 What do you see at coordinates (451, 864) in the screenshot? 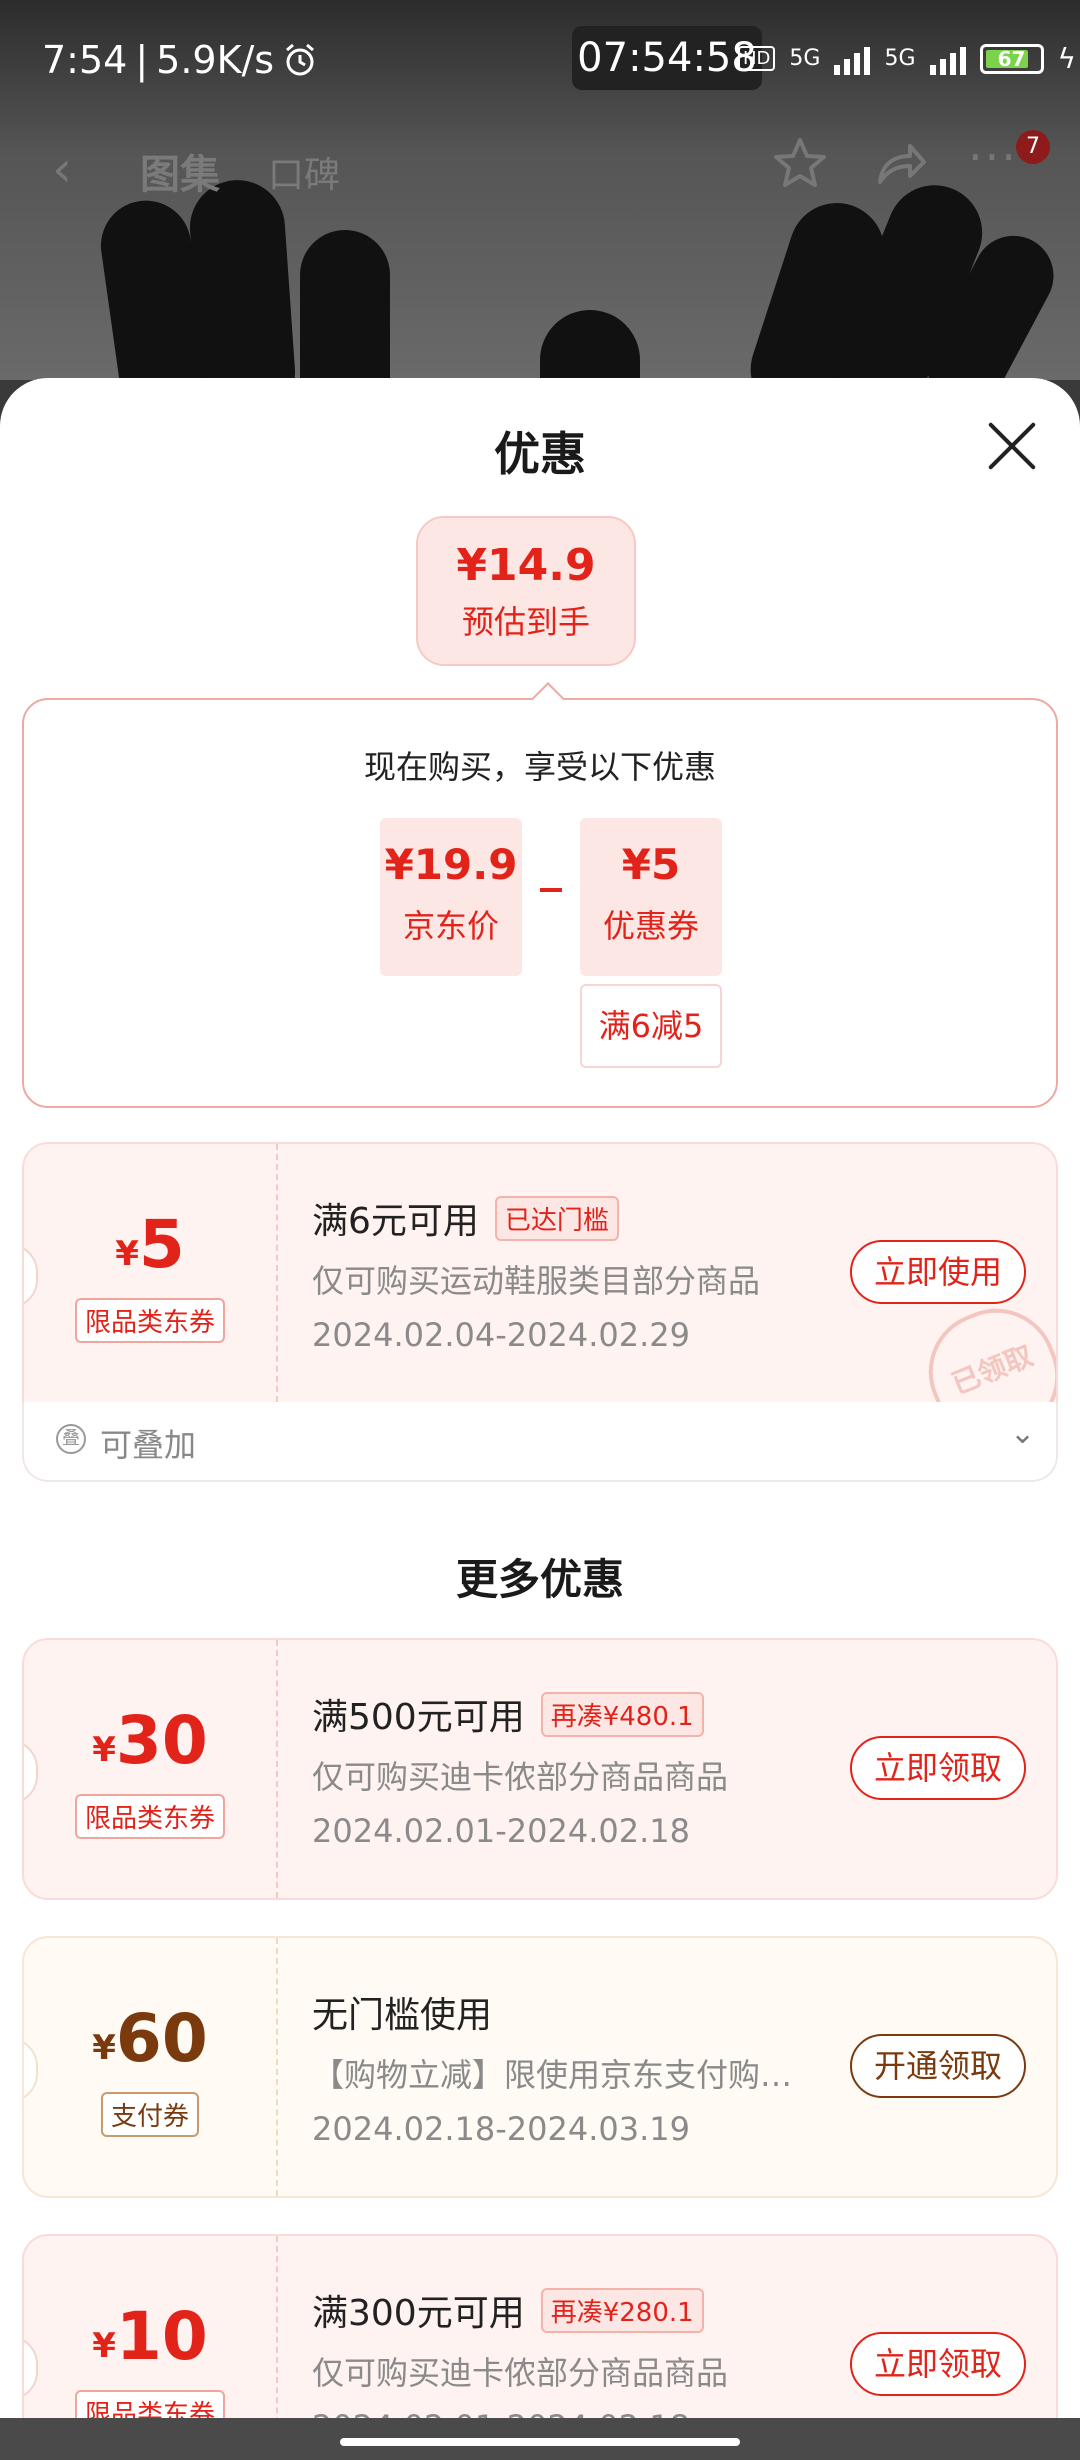
I see `jd-price: ¥19.9` at bounding box center [451, 864].